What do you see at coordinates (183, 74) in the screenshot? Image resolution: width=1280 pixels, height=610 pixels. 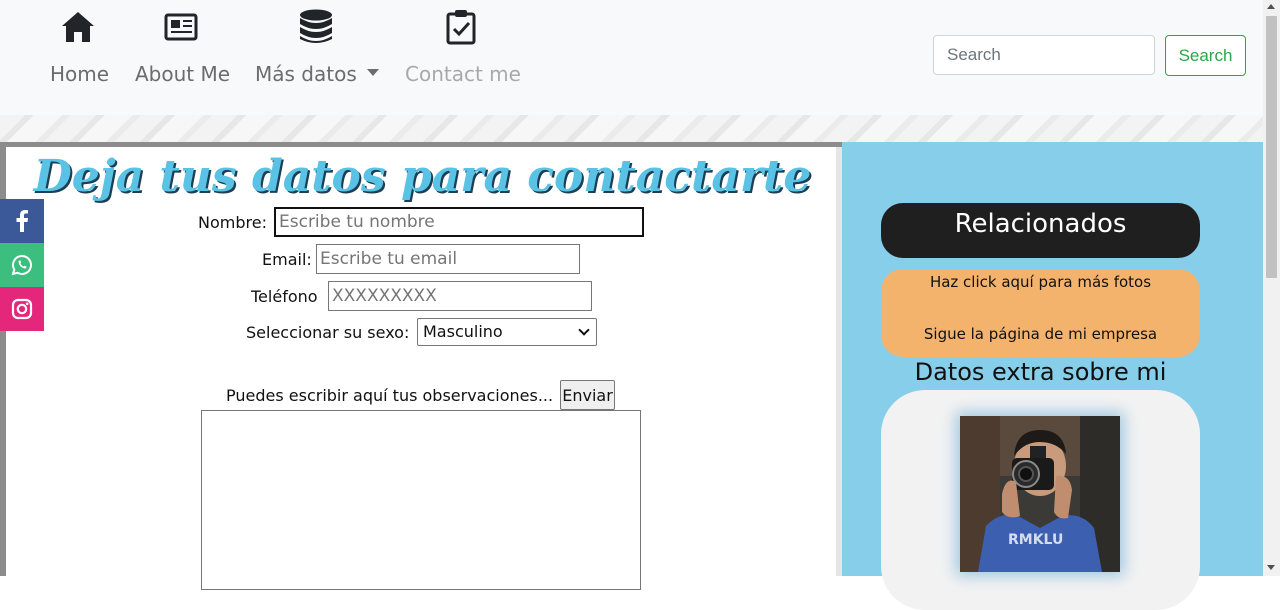 I see `nav-label-about: About Me` at bounding box center [183, 74].